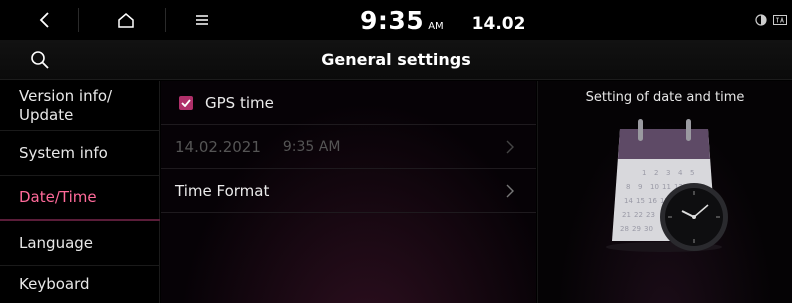  Describe the element at coordinates (636, 229) in the screenshot. I see `svg-text: 29` at that location.